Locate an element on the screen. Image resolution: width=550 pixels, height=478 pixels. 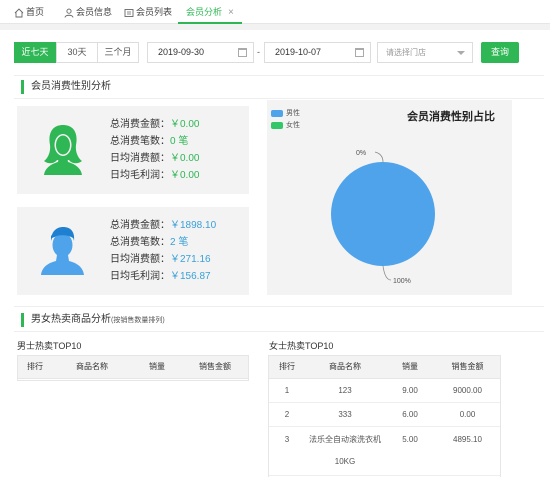
table-row: 1 123 9.00 9000.00 is located at coordinates (384, 390).